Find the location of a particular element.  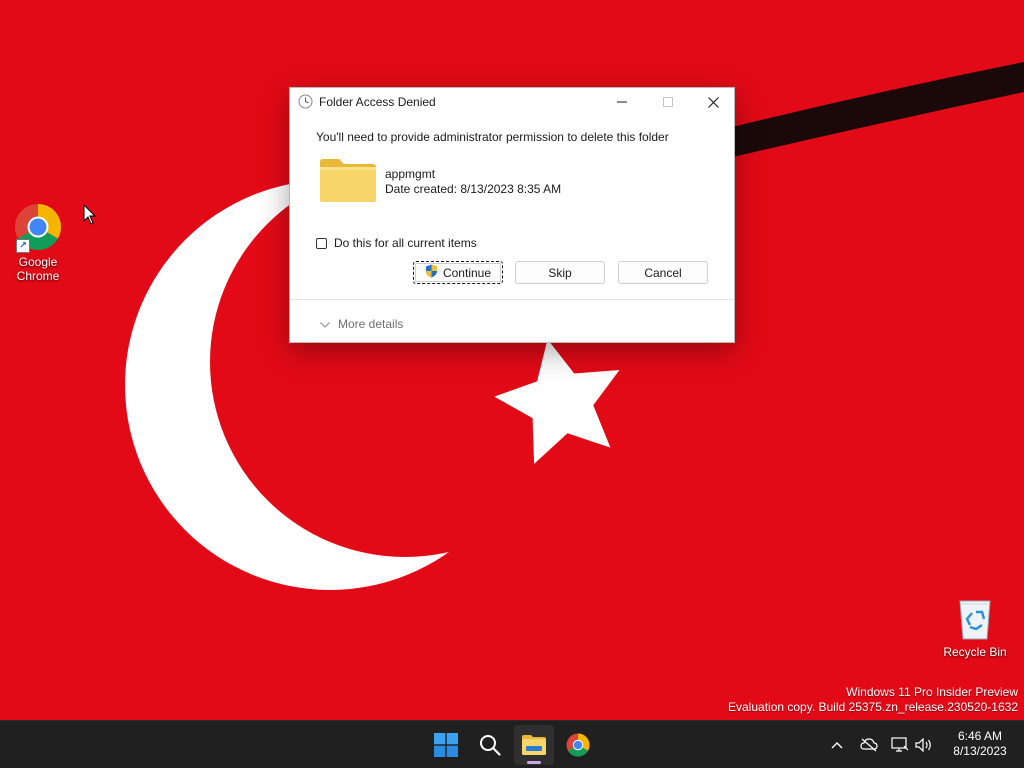

cancel-button: Cancel is located at coordinates (663, 272).